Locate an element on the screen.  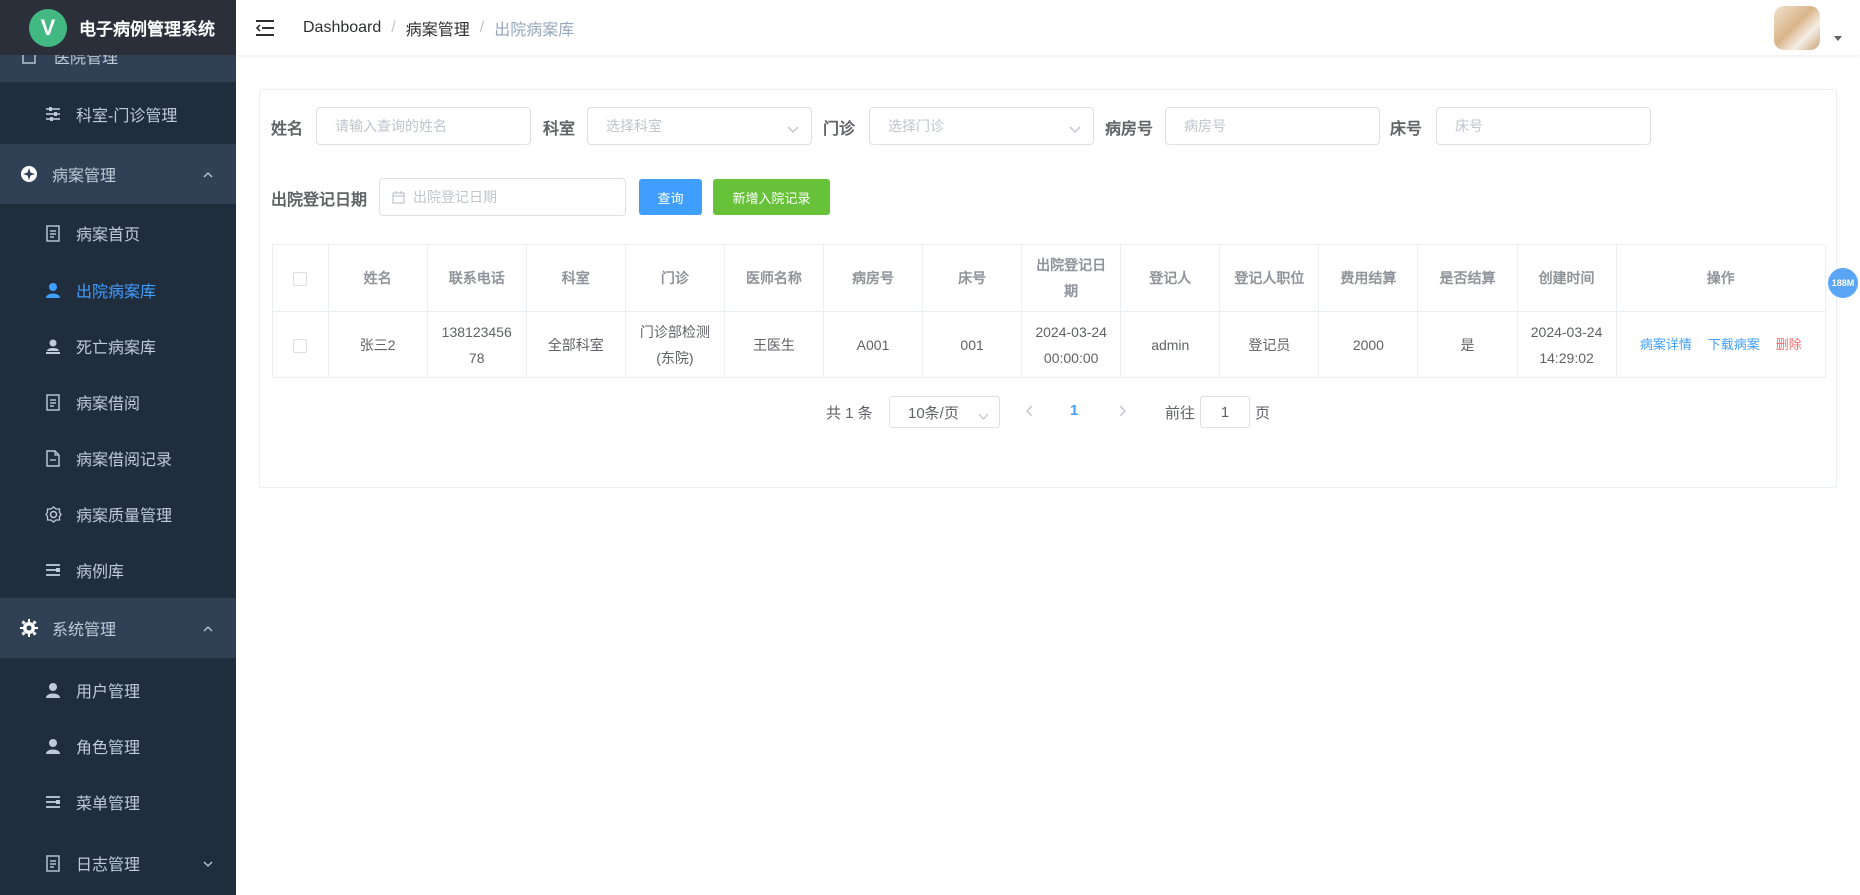
column-header: 创建时间 is located at coordinates (1566, 278).